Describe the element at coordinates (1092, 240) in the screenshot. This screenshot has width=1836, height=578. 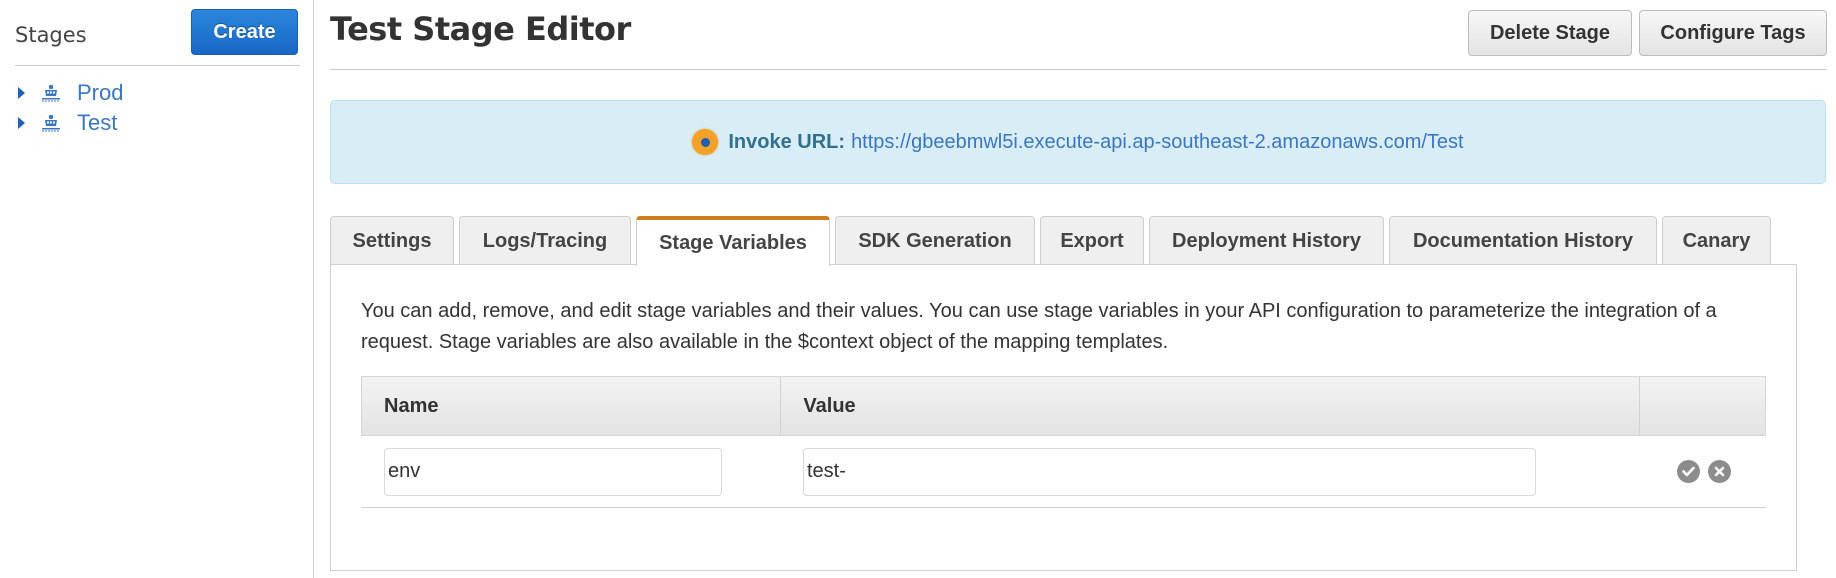
I see `tab-export: Export` at that location.